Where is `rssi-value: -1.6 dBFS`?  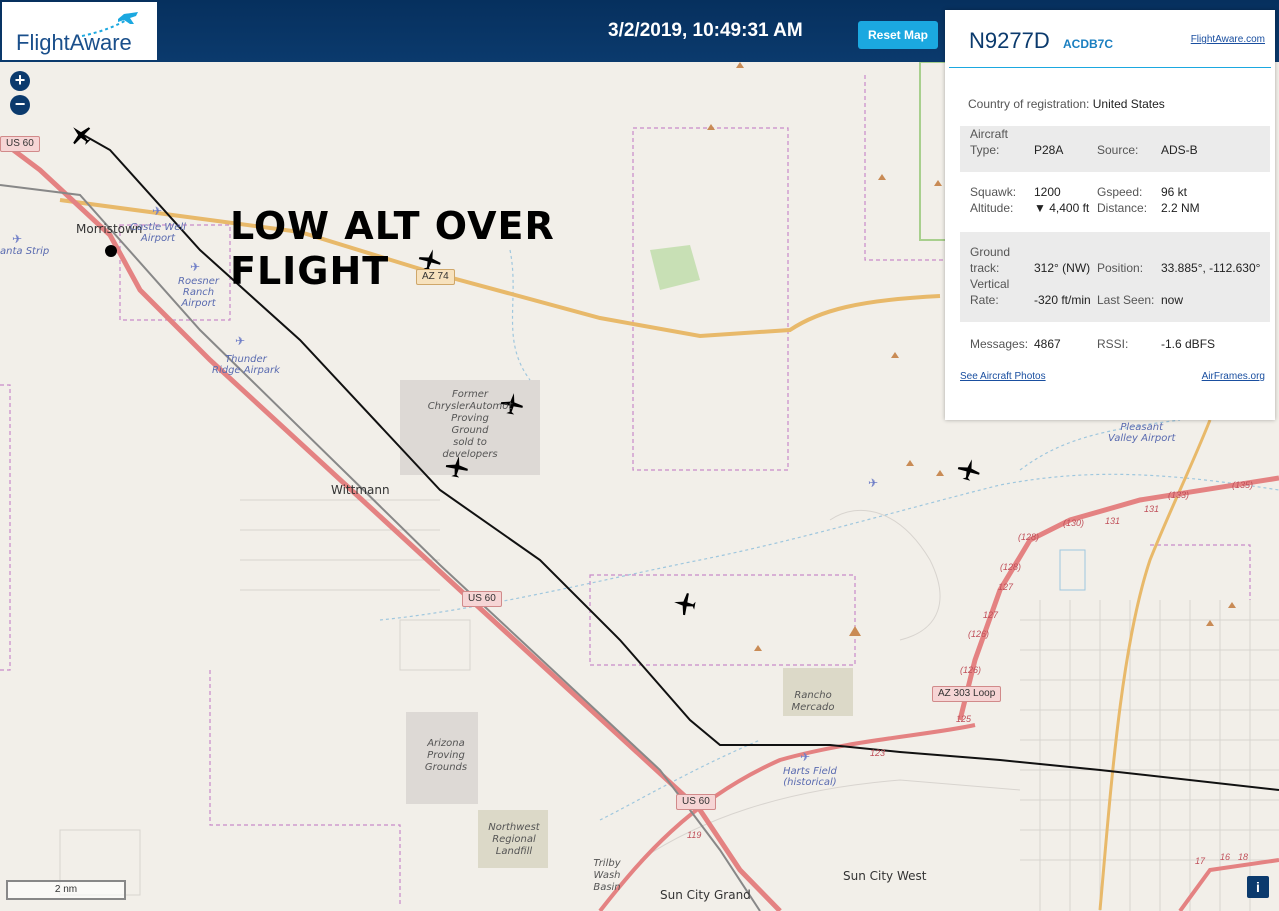
rssi-value: -1.6 dBFS is located at coordinates (1188, 344).